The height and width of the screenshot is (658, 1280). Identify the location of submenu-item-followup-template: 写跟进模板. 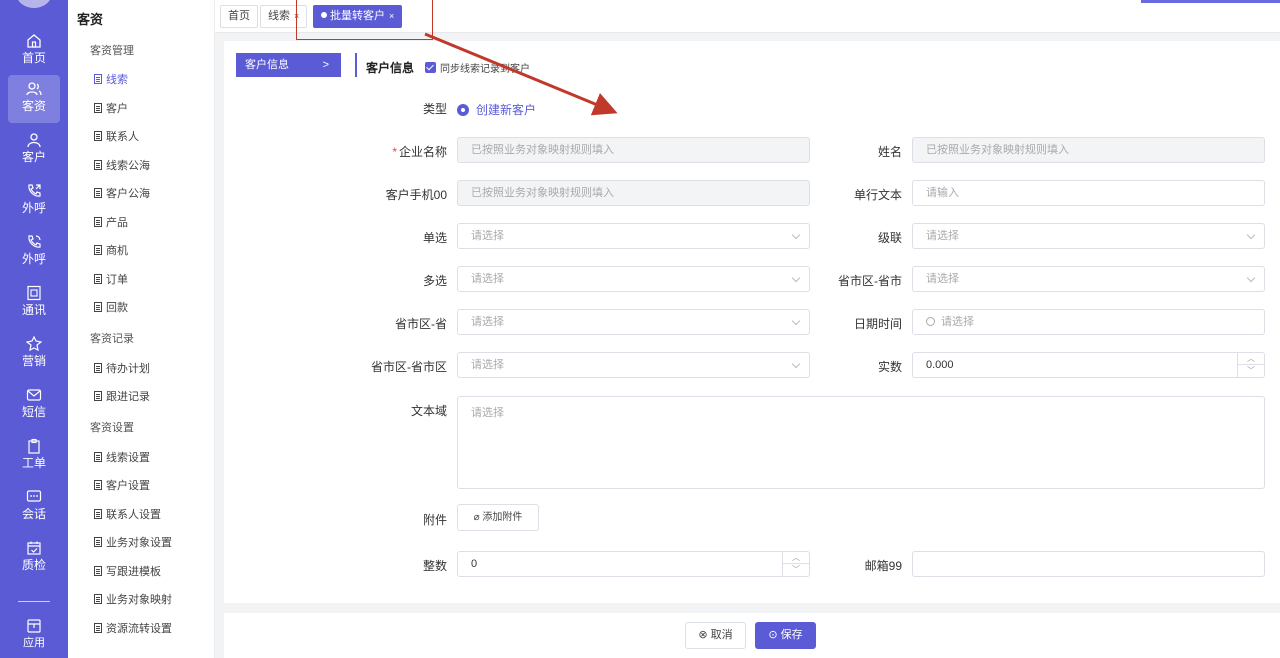
(127, 571).